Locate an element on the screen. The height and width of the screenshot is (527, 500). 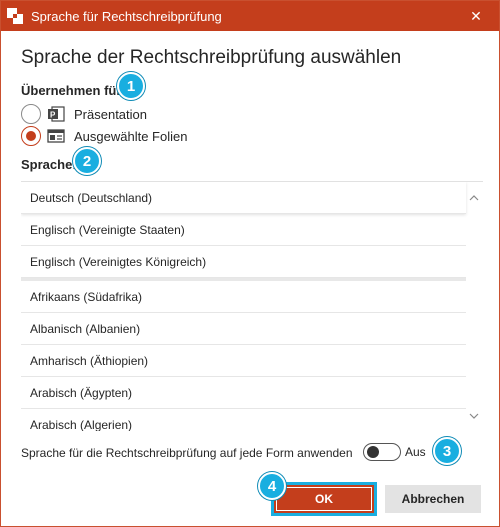
radio-button-presentation is located at coordinates (31, 114).